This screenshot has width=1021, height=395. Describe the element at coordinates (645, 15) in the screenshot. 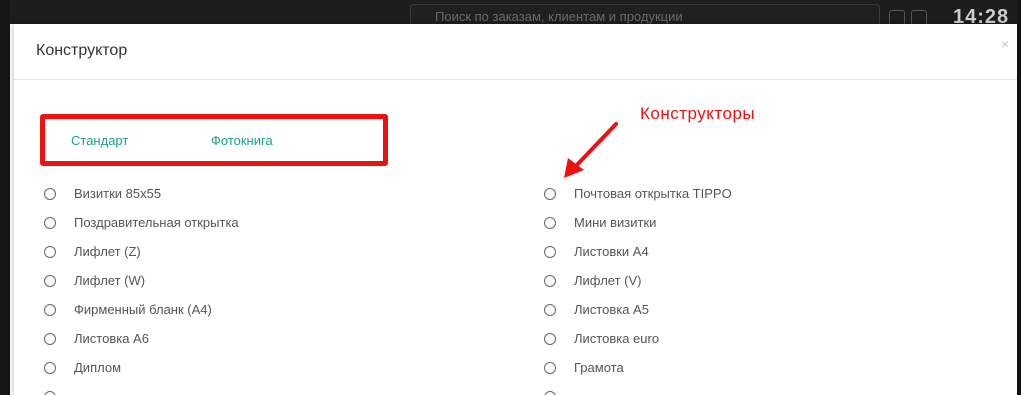

I see `background-search-input: Поиск по заказам, клиентам и продукции` at that location.